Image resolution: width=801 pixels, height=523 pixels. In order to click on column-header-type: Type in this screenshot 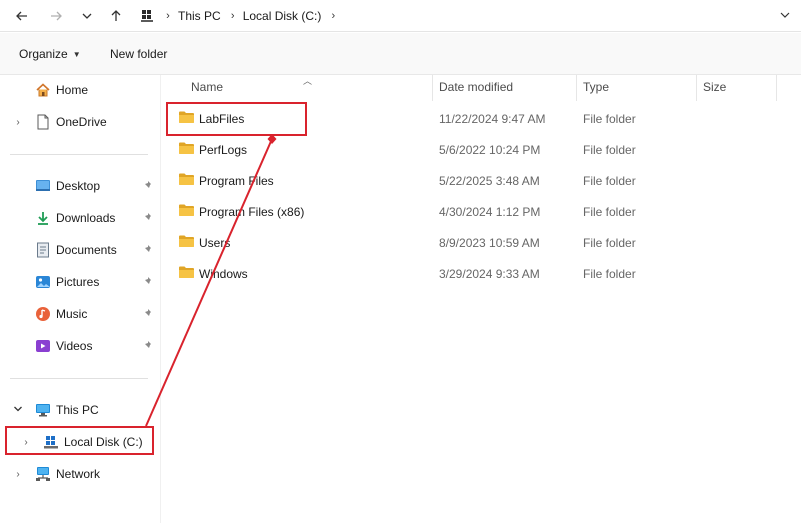, I will do `click(596, 87)`.